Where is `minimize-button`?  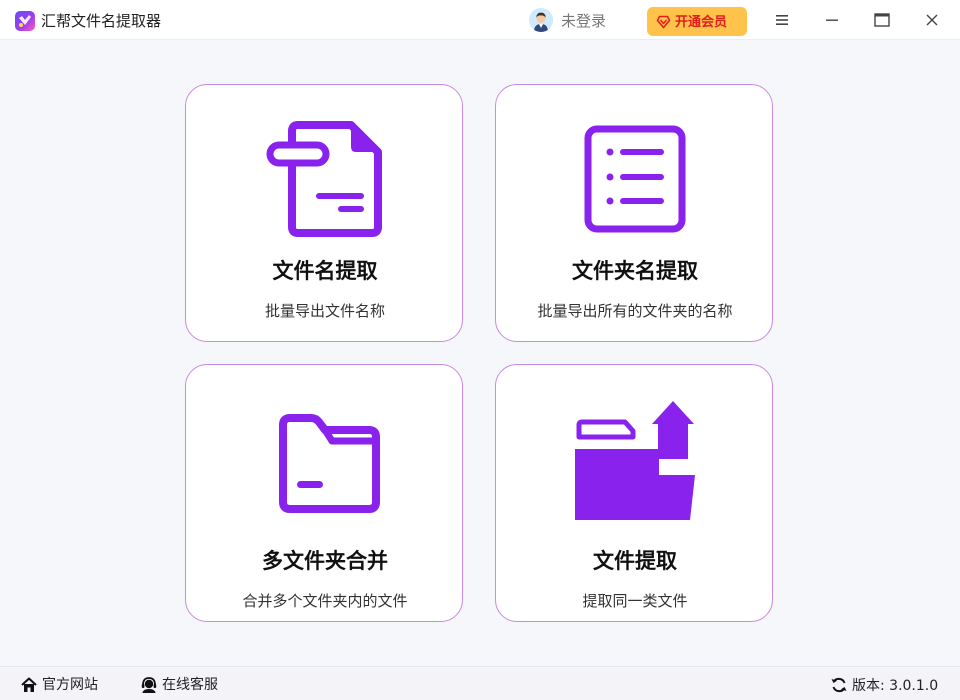 minimize-button is located at coordinates (832, 20).